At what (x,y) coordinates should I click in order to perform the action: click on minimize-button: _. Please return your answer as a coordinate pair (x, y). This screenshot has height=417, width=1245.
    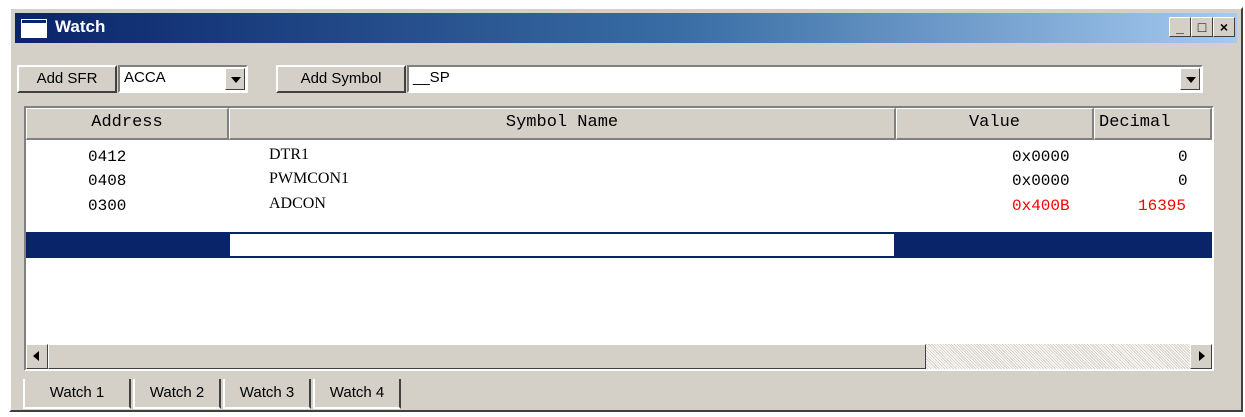
    Looking at the image, I should click on (1180, 27).